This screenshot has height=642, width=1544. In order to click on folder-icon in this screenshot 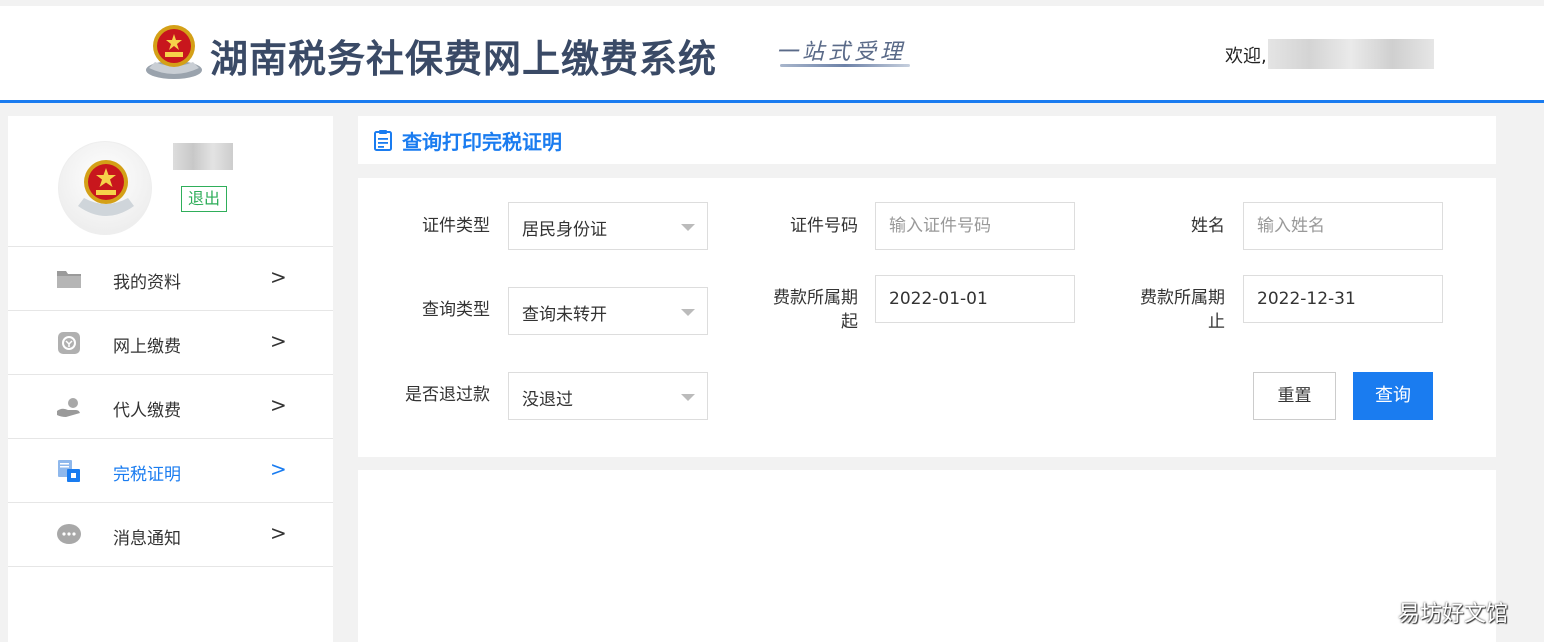, I will do `click(69, 279)`.